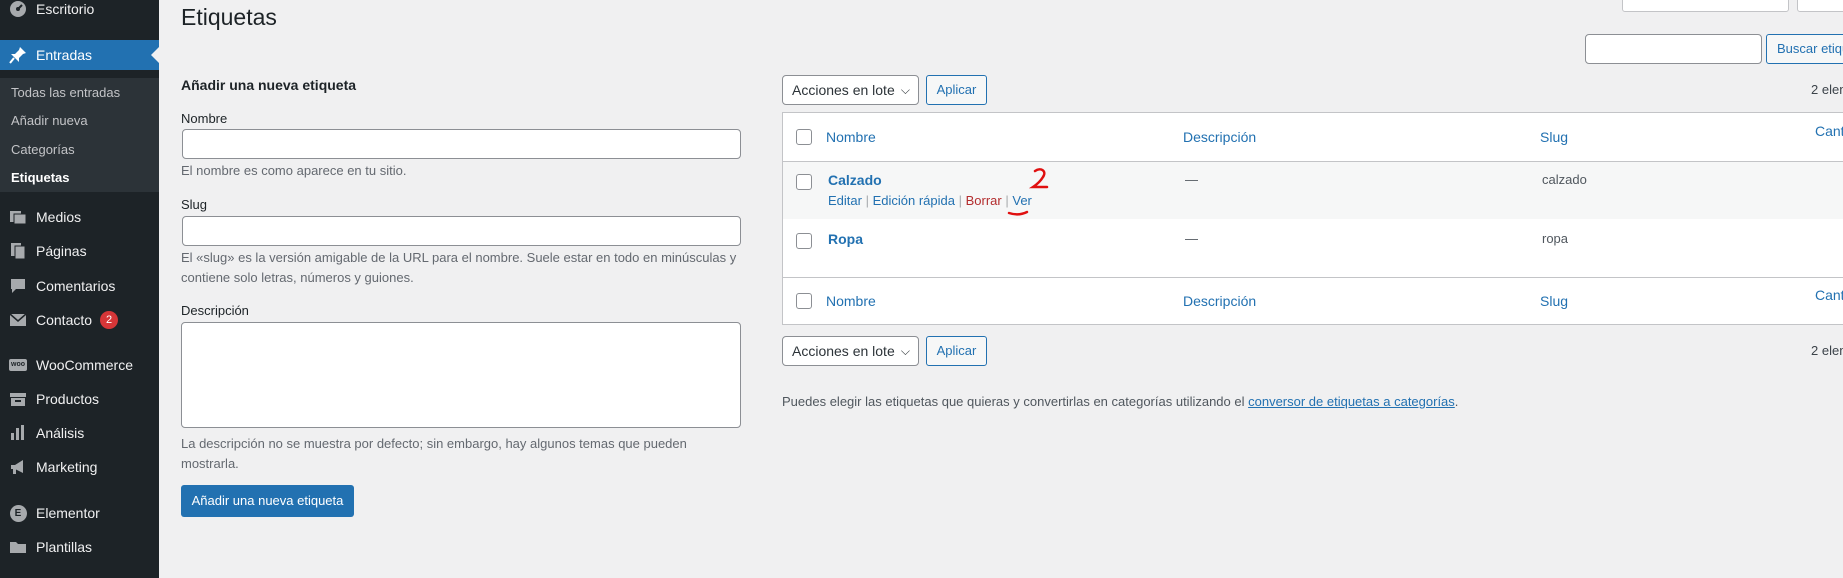 This screenshot has height=578, width=1843. Describe the element at coordinates (210, 463) in the screenshot. I see `description-hint-line2: mostrarla.` at that location.